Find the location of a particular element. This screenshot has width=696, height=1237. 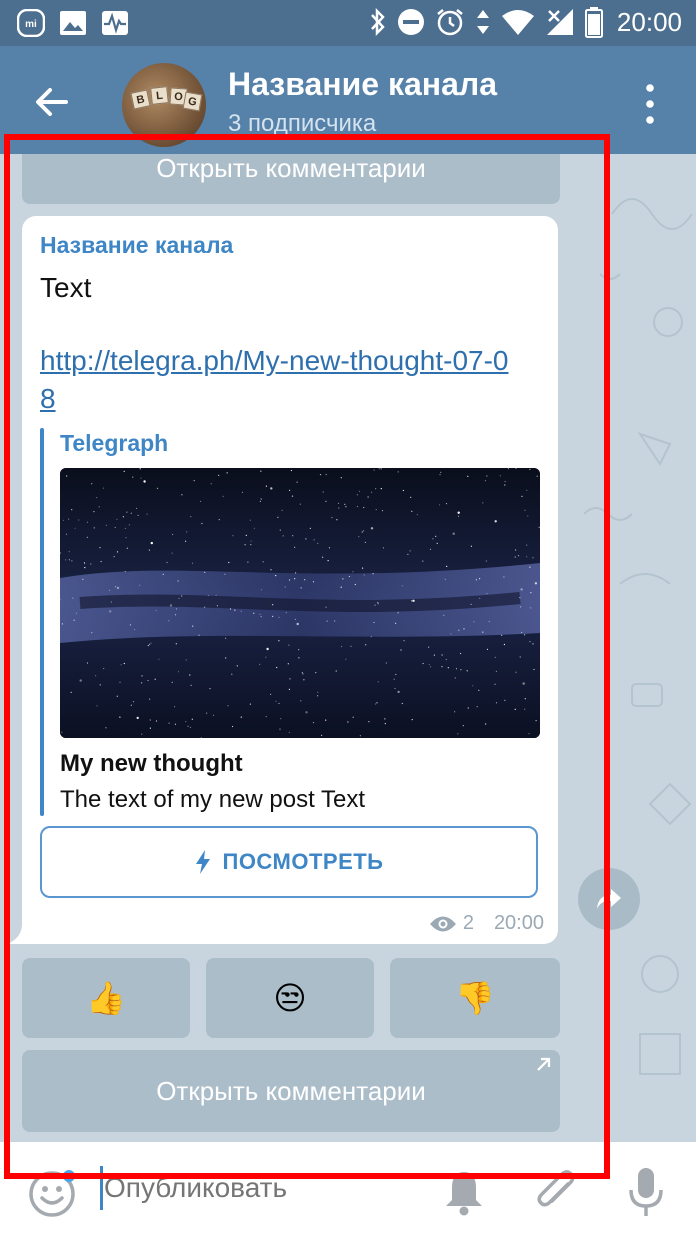

more-options-icon is located at coordinates (650, 104).